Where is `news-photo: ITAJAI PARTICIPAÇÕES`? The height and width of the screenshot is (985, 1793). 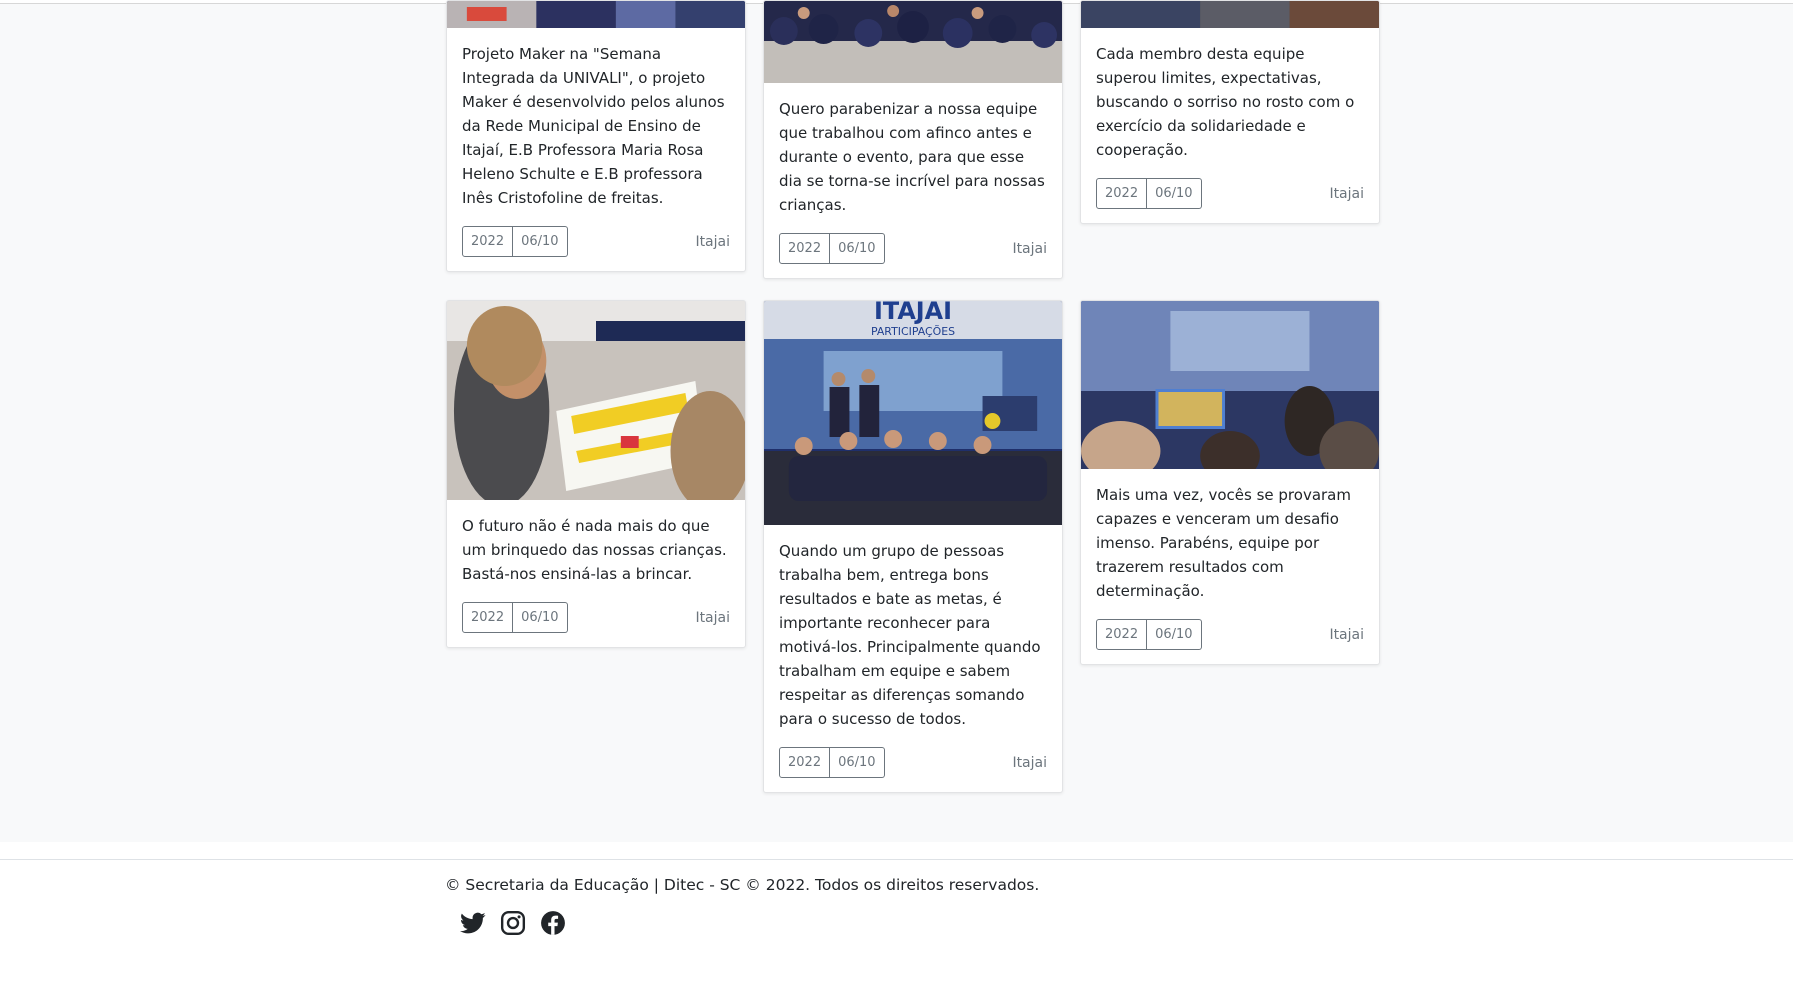 news-photo: ITAJAI PARTICIPAÇÕES is located at coordinates (913, 413).